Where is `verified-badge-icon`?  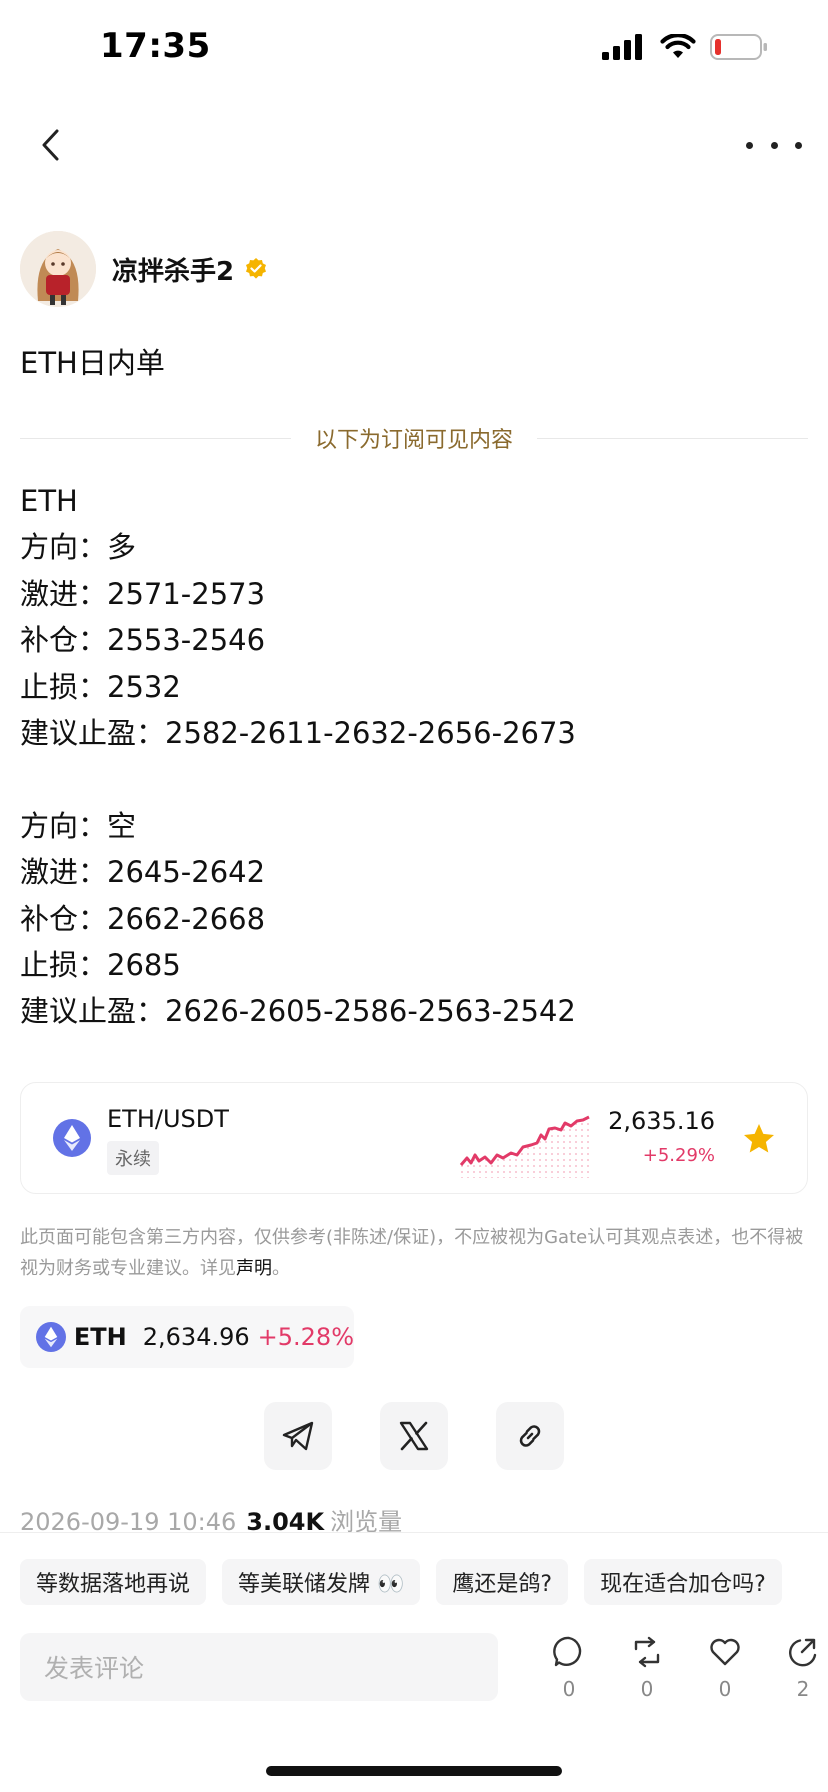
verified-badge-icon is located at coordinates (256, 268).